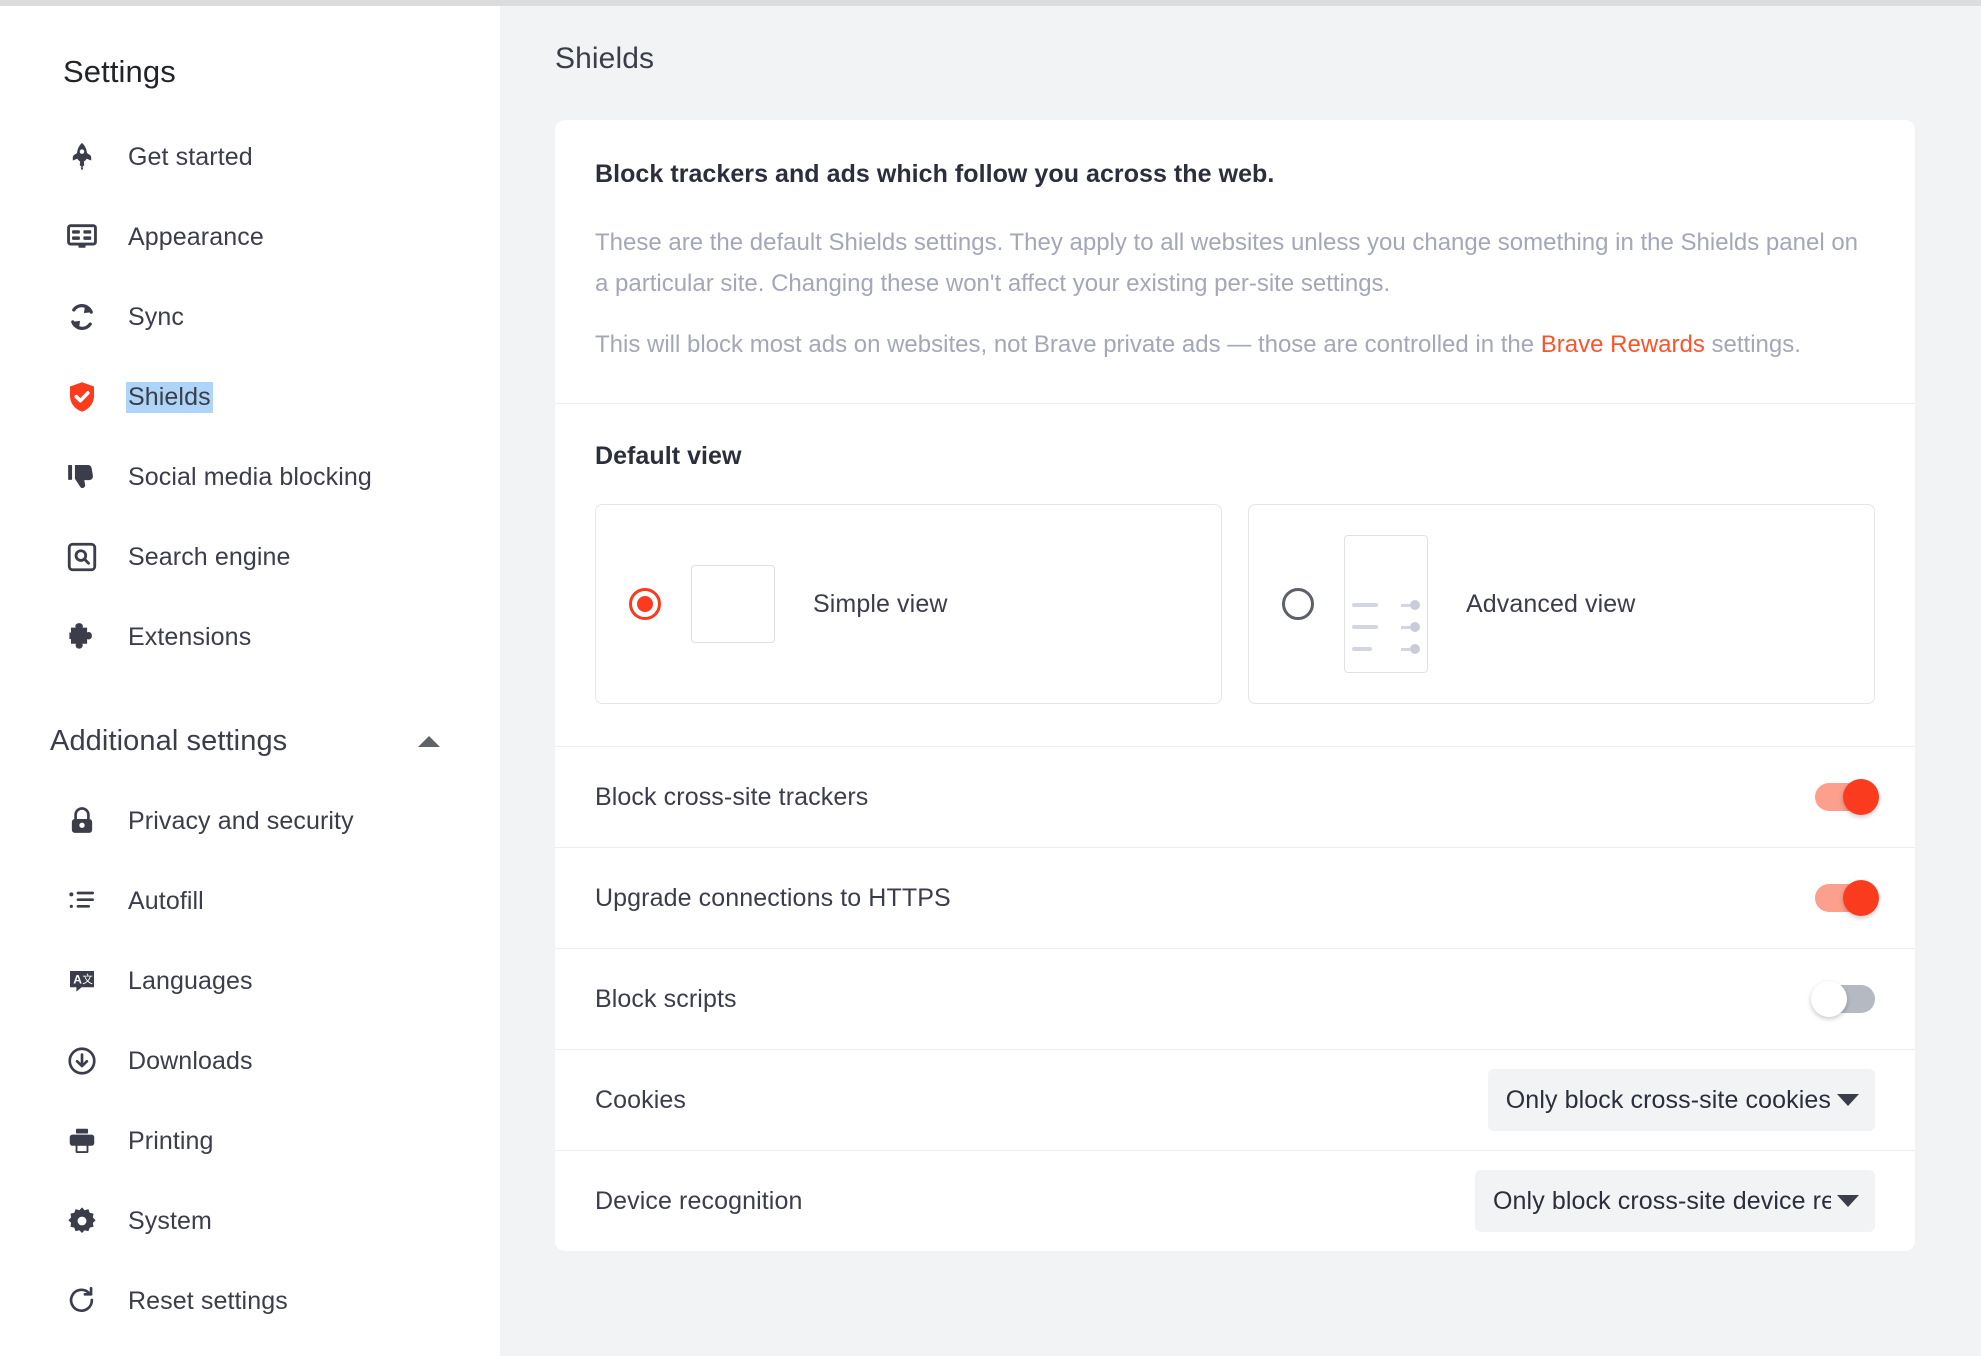  I want to click on svg-text: 文, so click(87, 979).